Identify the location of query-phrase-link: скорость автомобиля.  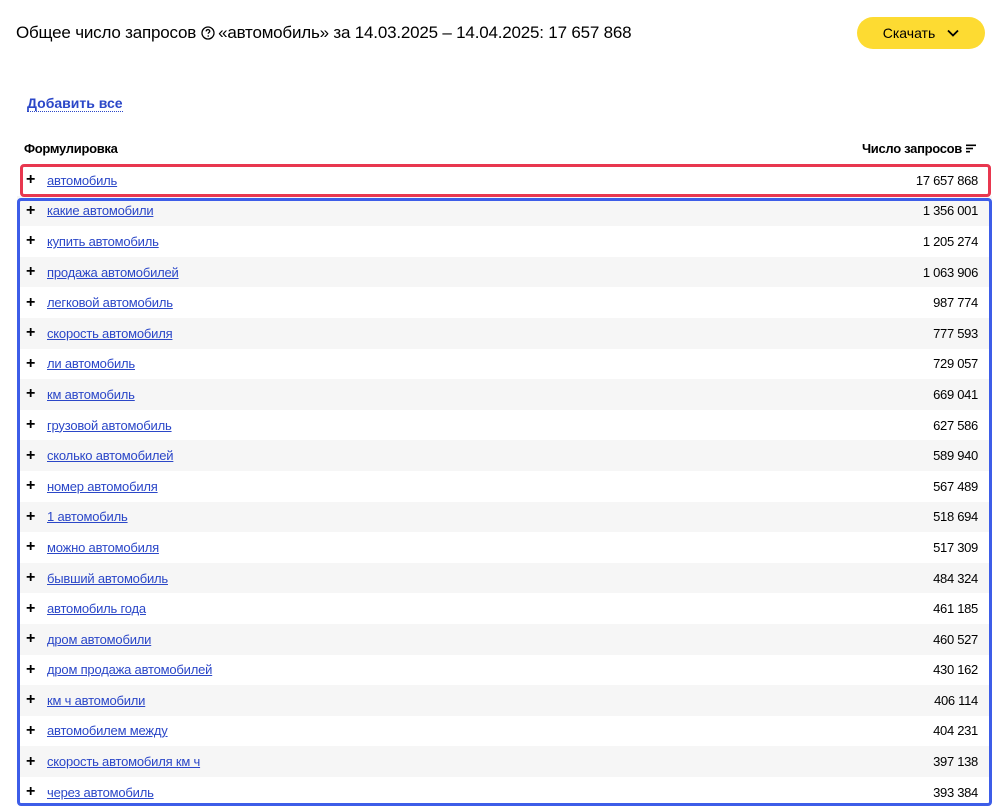
(110, 333).